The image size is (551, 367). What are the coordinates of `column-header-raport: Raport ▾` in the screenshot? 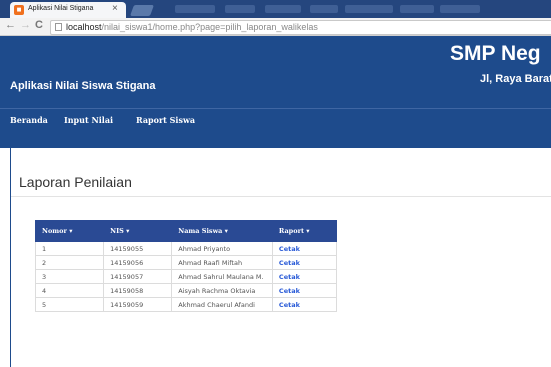 It's located at (304, 231).